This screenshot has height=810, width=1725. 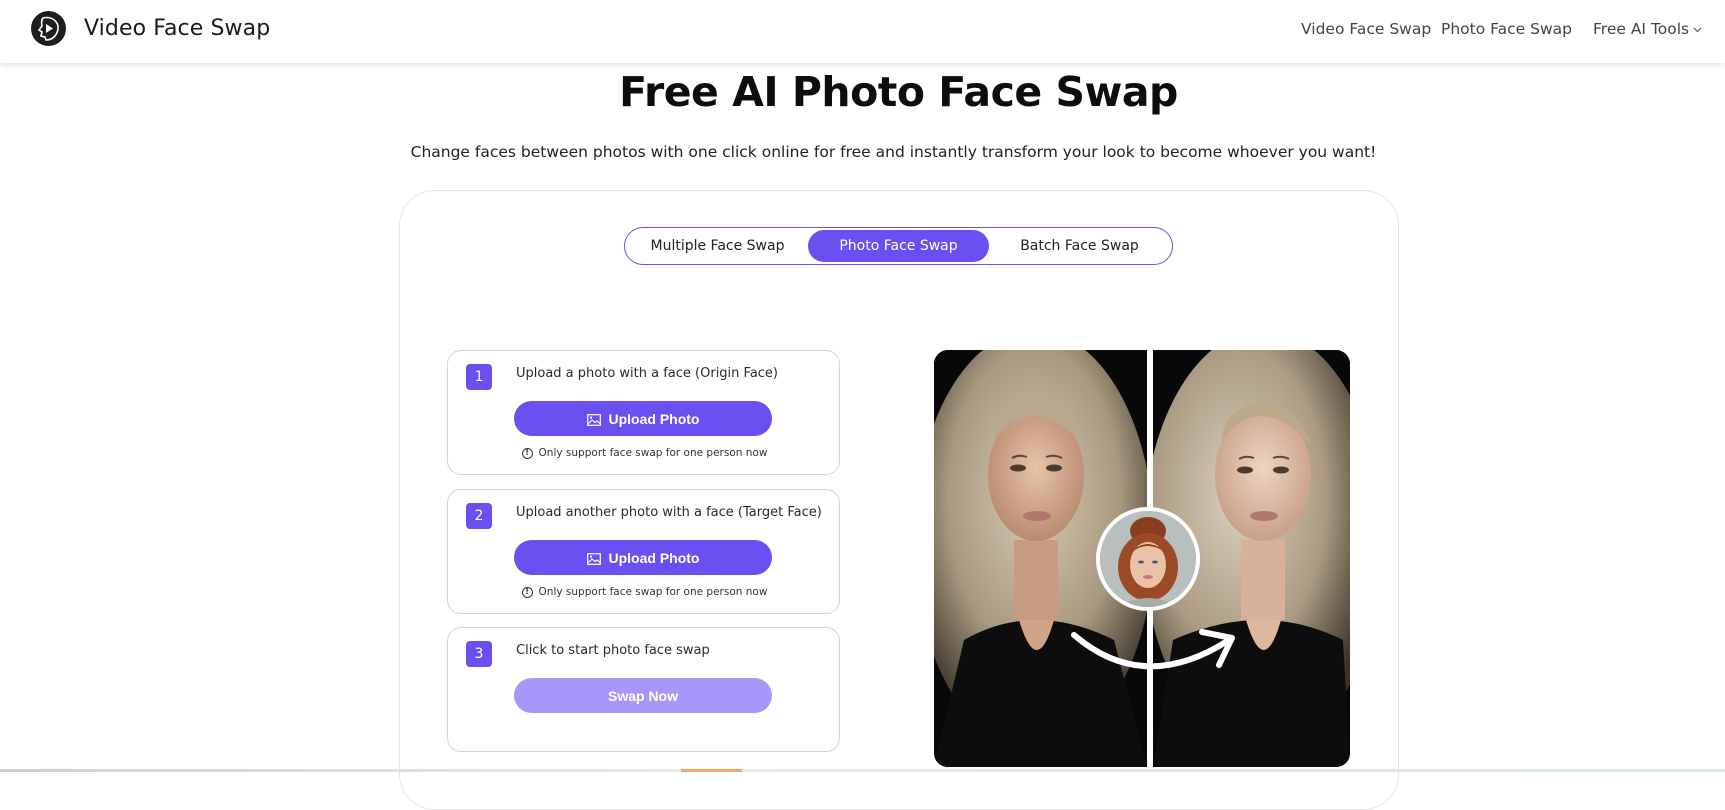 I want to click on upload-target-photo-button: Upload Photo, so click(x=643, y=557).